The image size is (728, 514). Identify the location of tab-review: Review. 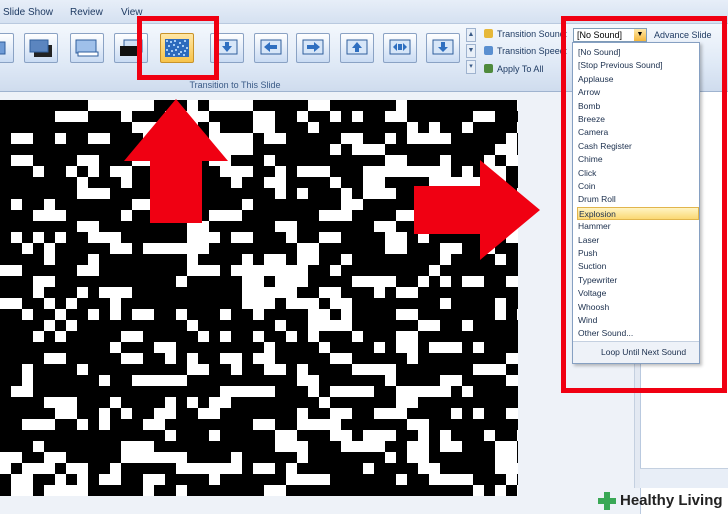
(86, 12).